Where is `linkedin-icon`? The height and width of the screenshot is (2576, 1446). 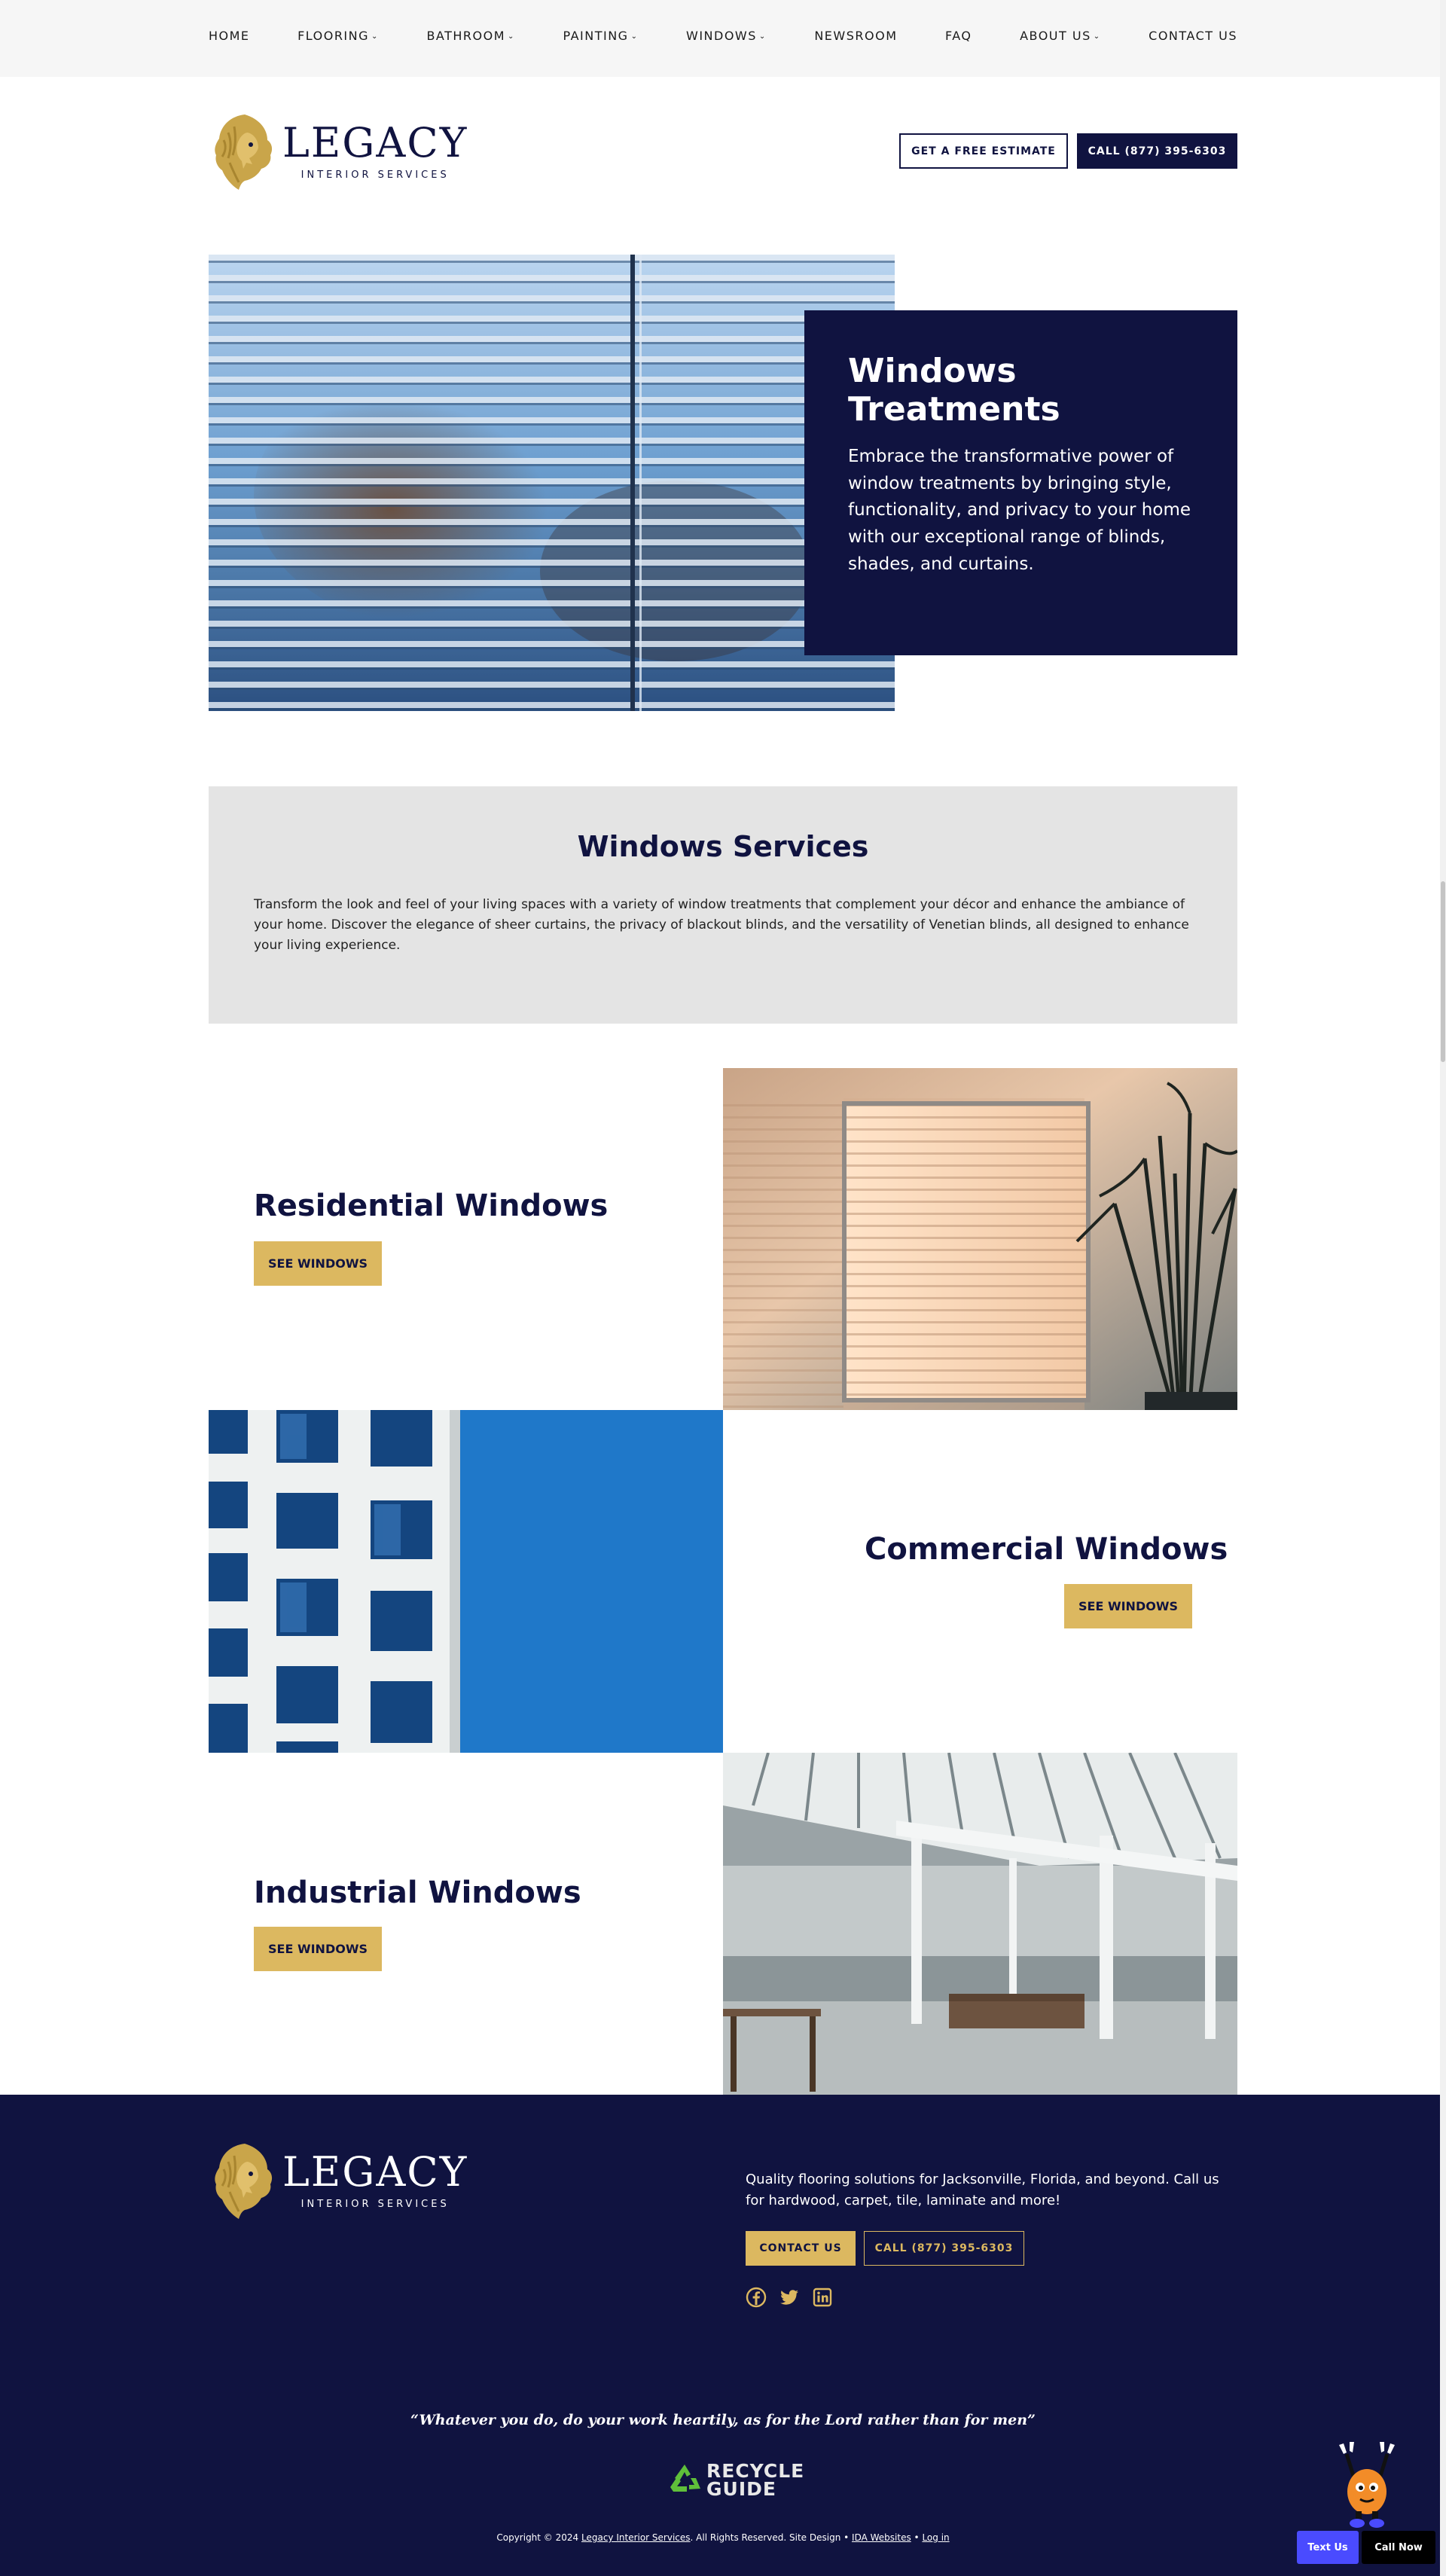
linkedin-icon is located at coordinates (822, 2298).